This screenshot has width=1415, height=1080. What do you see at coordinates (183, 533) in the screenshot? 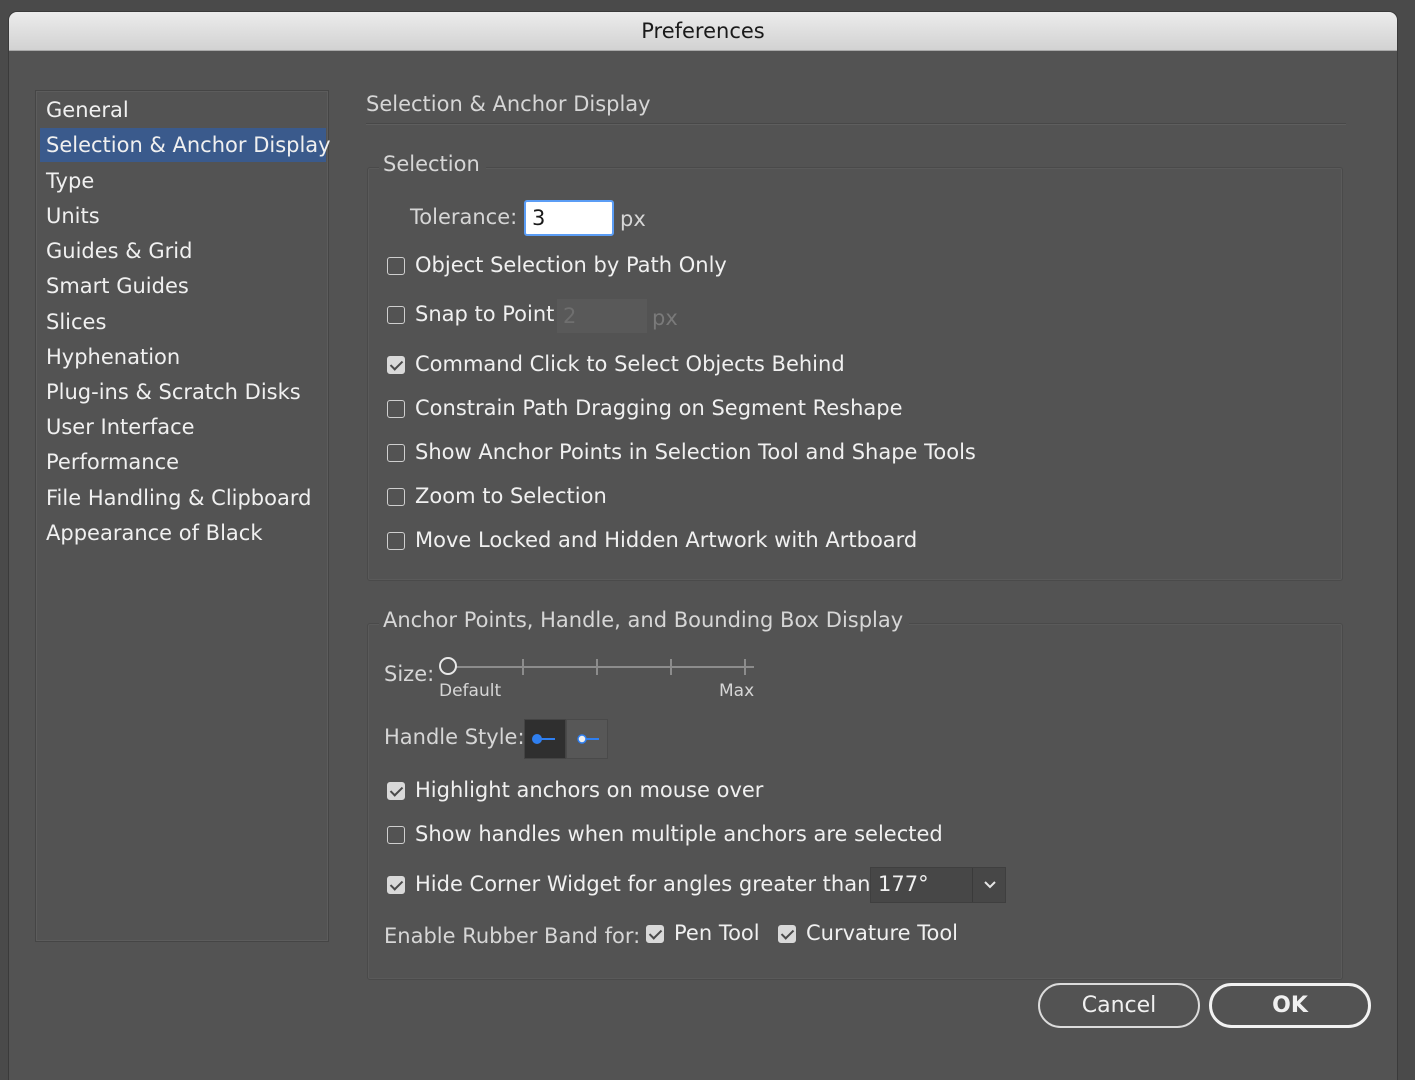
I see `sidebar-item-appearance-of-black: Appearance of Black` at bounding box center [183, 533].